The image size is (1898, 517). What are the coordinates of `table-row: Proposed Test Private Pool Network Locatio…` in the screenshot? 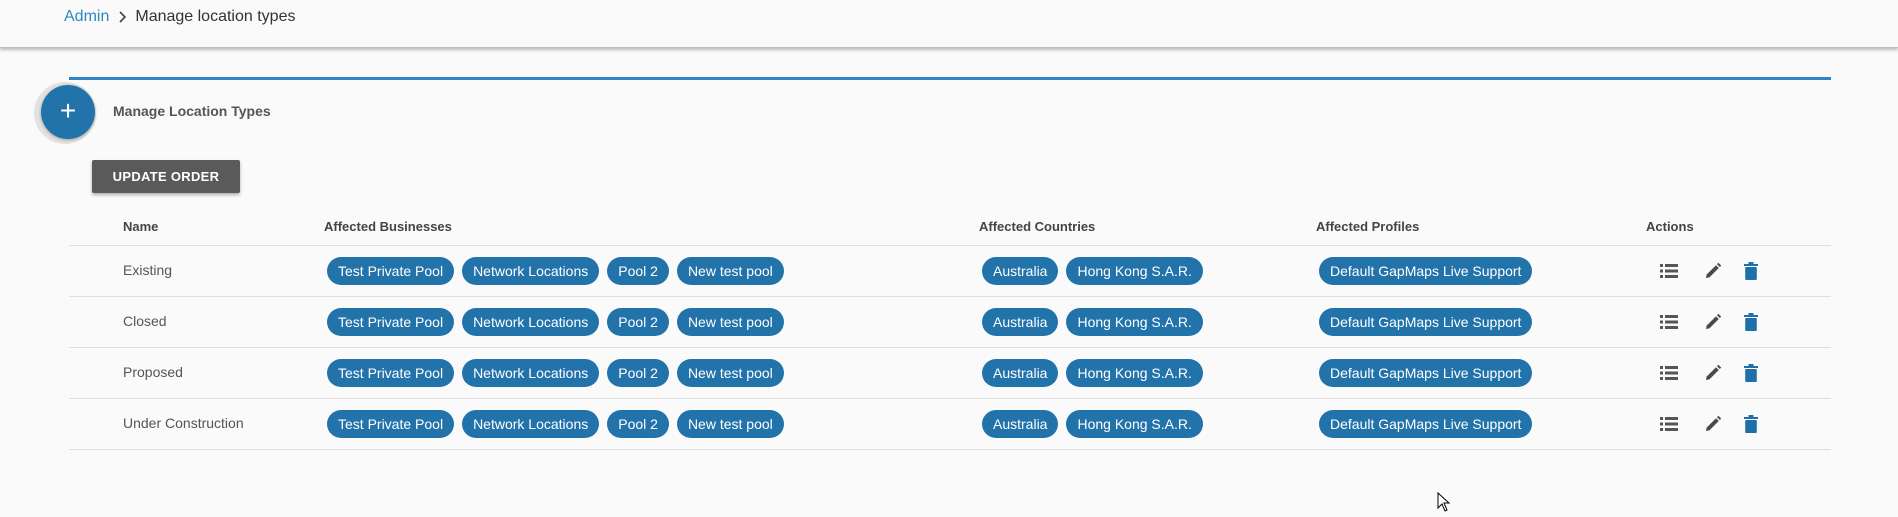 It's located at (950, 372).